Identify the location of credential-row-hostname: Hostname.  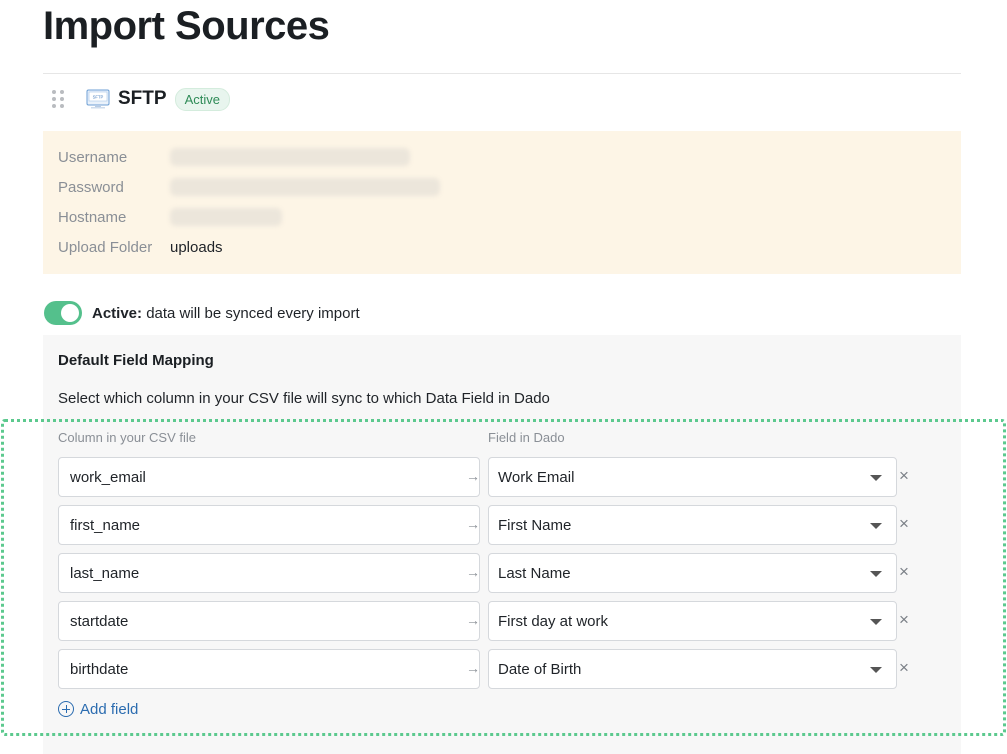
(170, 217).